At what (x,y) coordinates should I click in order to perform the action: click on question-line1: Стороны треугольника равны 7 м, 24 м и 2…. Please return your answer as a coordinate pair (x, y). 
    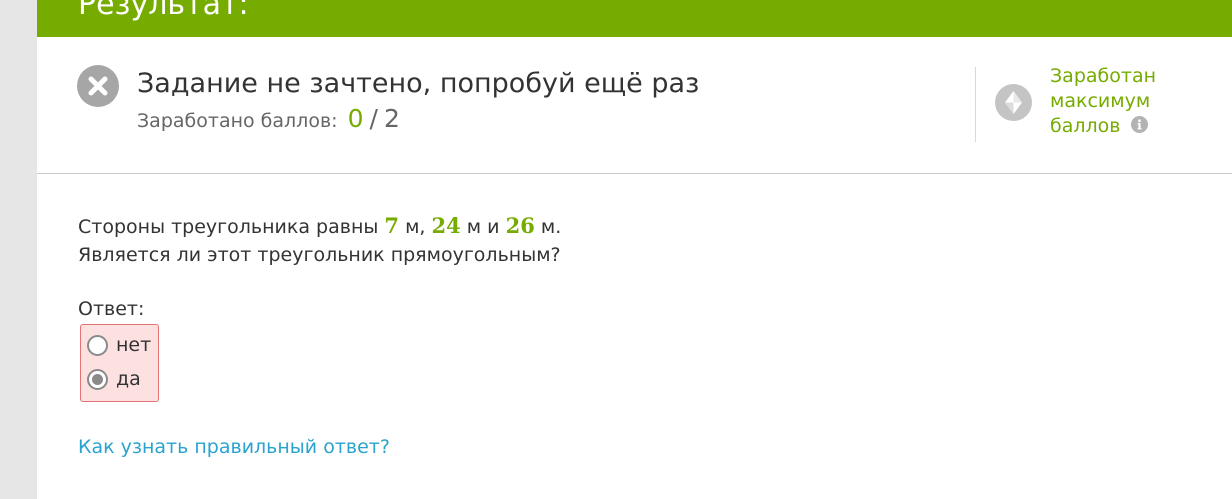
    Looking at the image, I should click on (319, 226).